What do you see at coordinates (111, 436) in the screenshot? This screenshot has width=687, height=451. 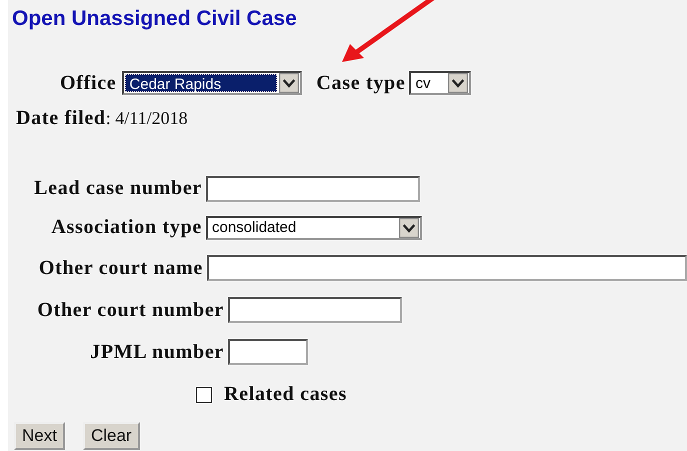 I see `clear-button: Clear` at bounding box center [111, 436].